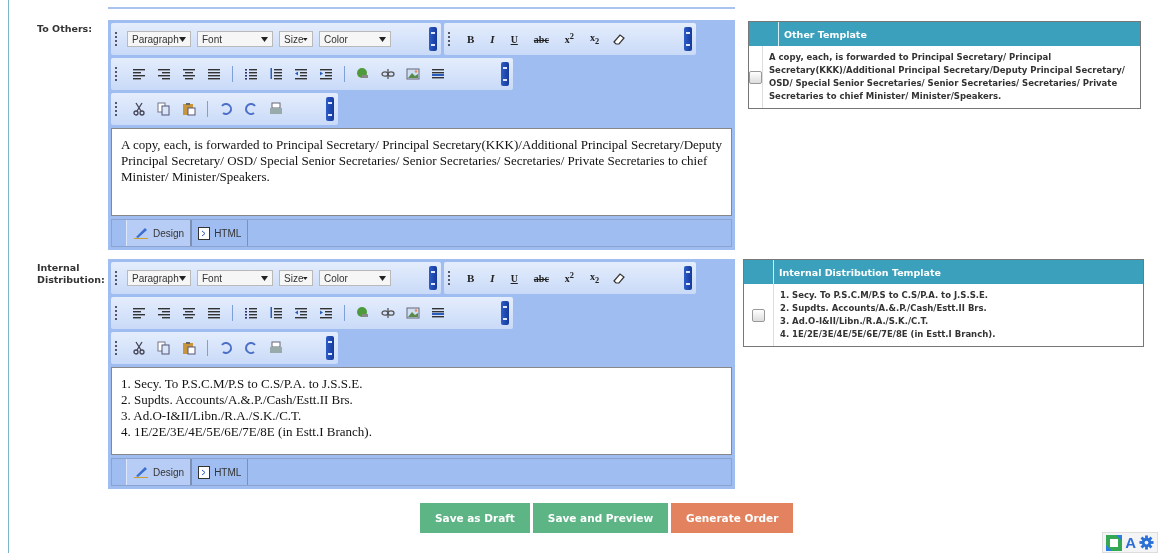 This screenshot has height=553, width=1162. What do you see at coordinates (212, 416) in the screenshot?
I see `content-line: 3. Ad.O-I&II/Libn./R.A./S.K./C.T.` at bounding box center [212, 416].